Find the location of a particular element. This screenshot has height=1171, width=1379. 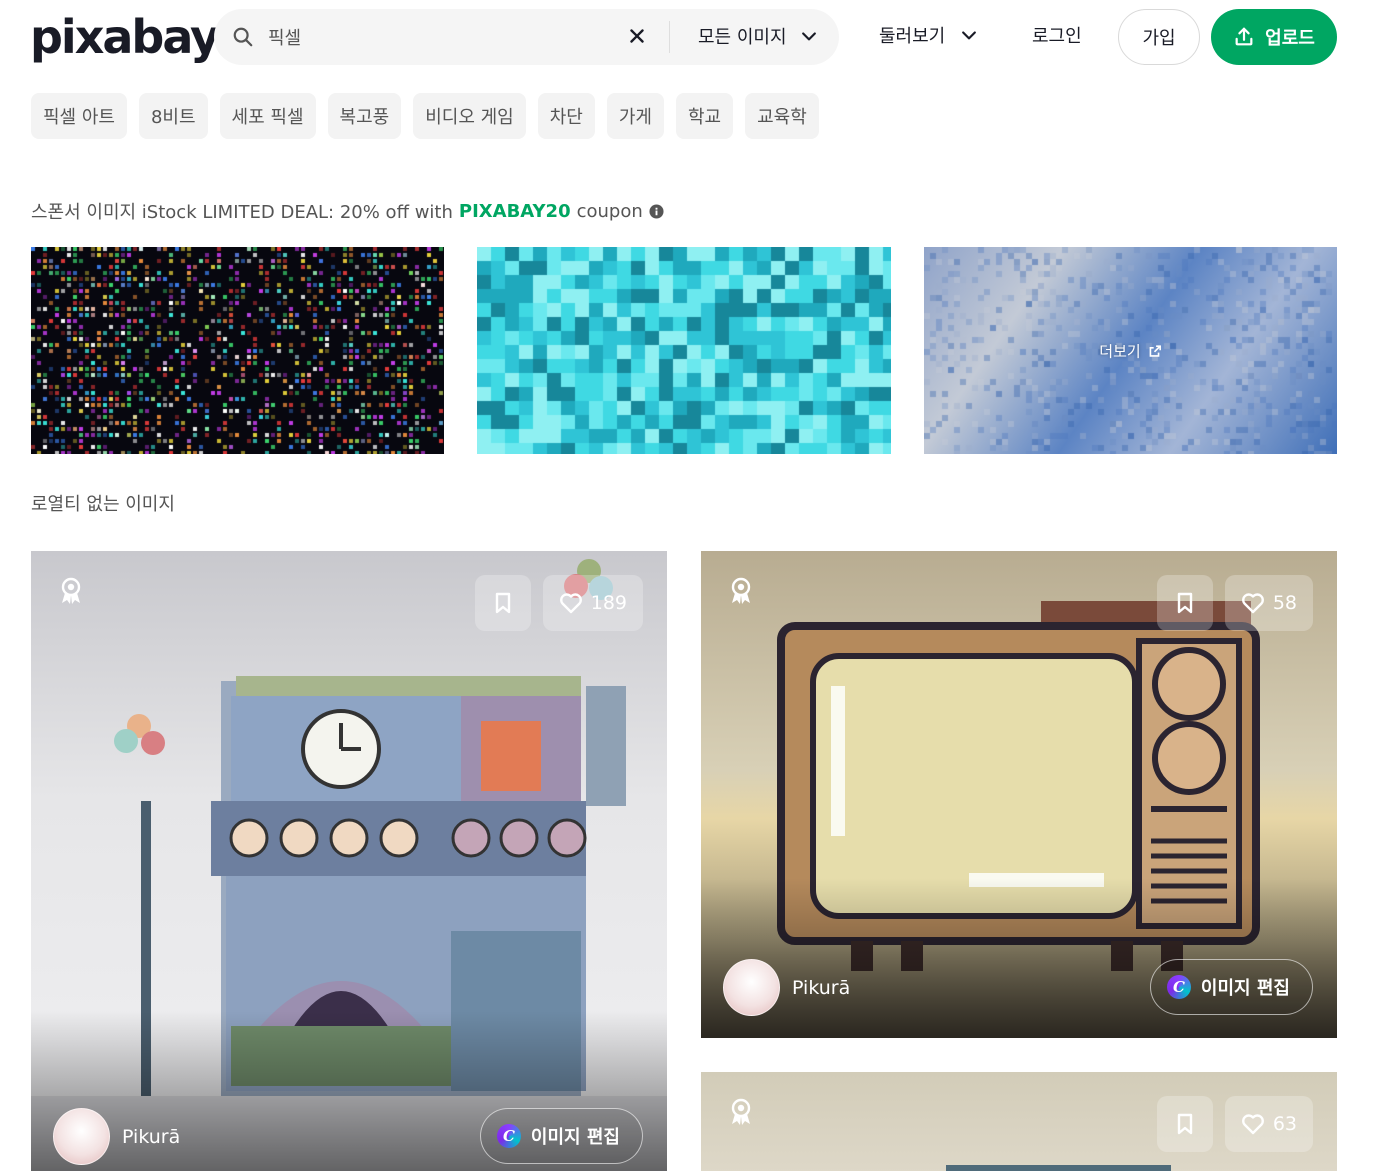

card-actions: 63 is located at coordinates (1234, 1124).